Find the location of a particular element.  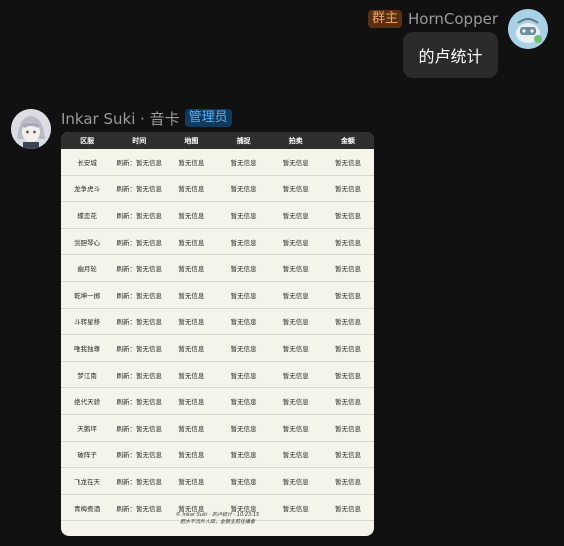

footer-line: 肥水不流外人田，金额主前往播者 is located at coordinates (217, 522).